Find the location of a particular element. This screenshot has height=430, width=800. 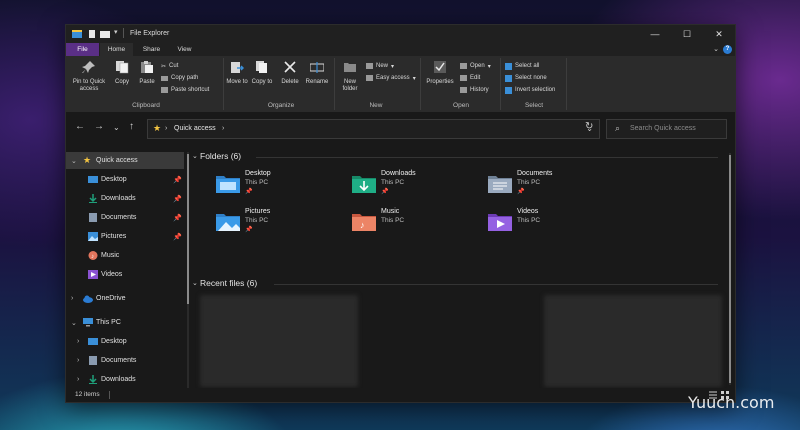

folder-location: This PC is located at coordinates (257, 182).